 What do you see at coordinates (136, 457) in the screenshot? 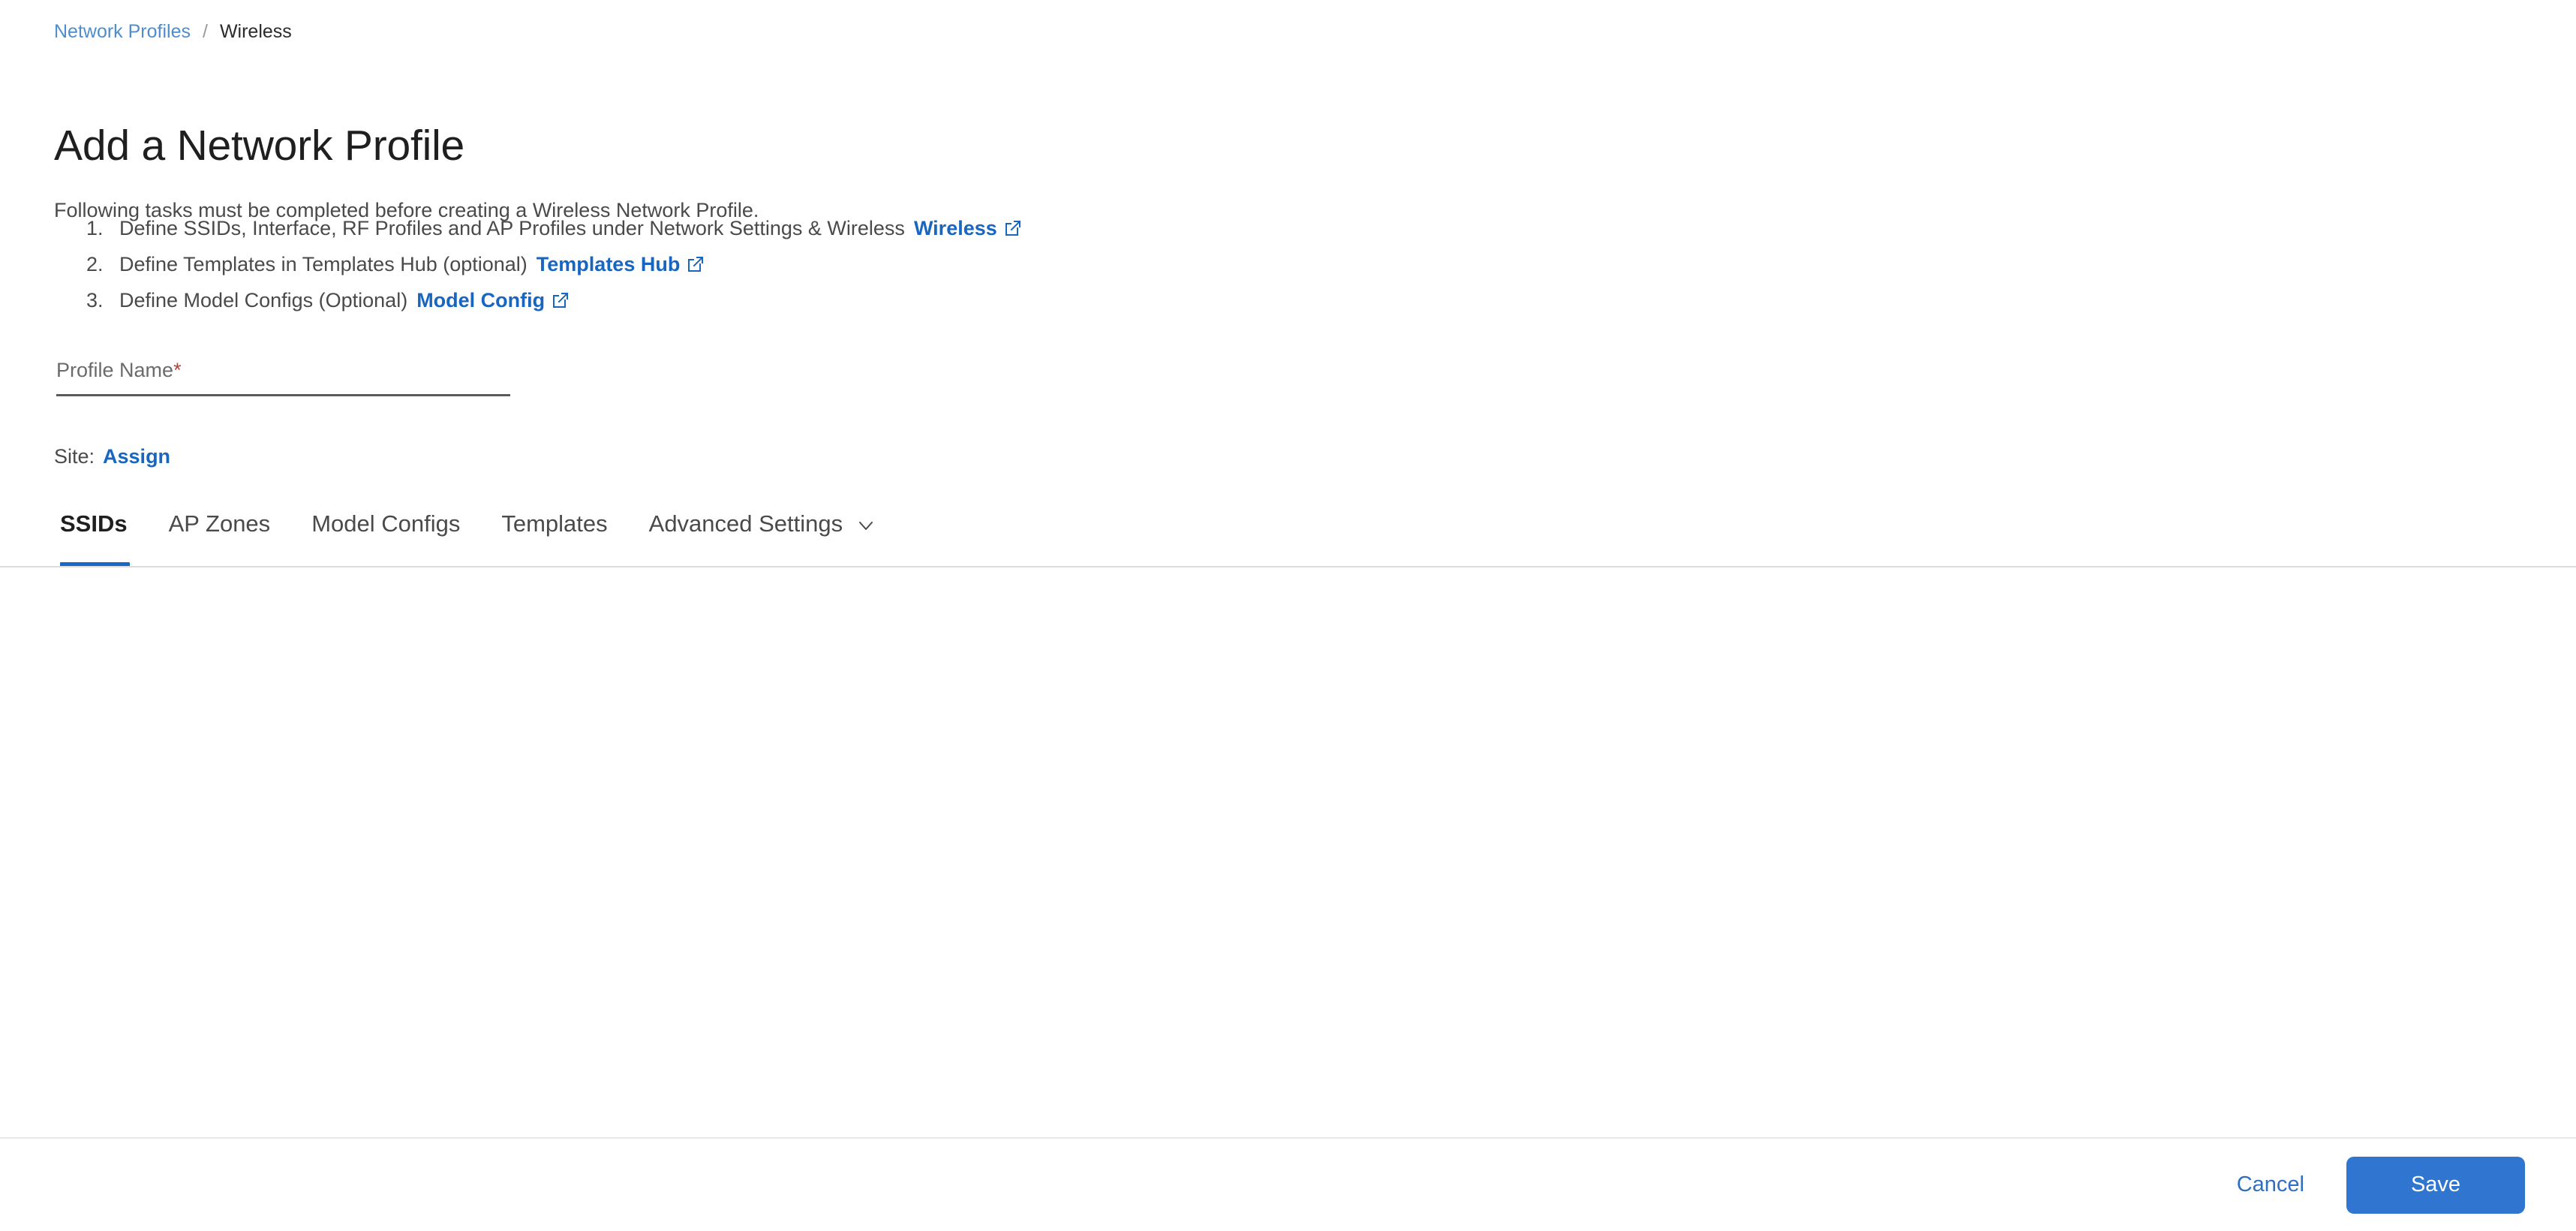
I see `site-assign-link: Assign` at bounding box center [136, 457].